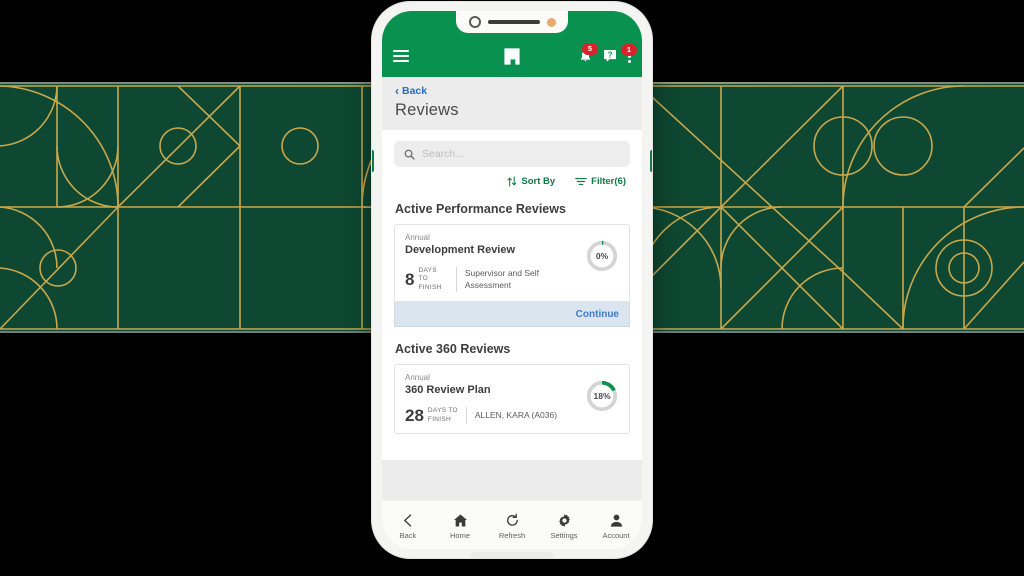 This screenshot has width=1024, height=576. Describe the element at coordinates (430, 287) in the screenshot. I see `days-label-line2: FINISH` at that location.